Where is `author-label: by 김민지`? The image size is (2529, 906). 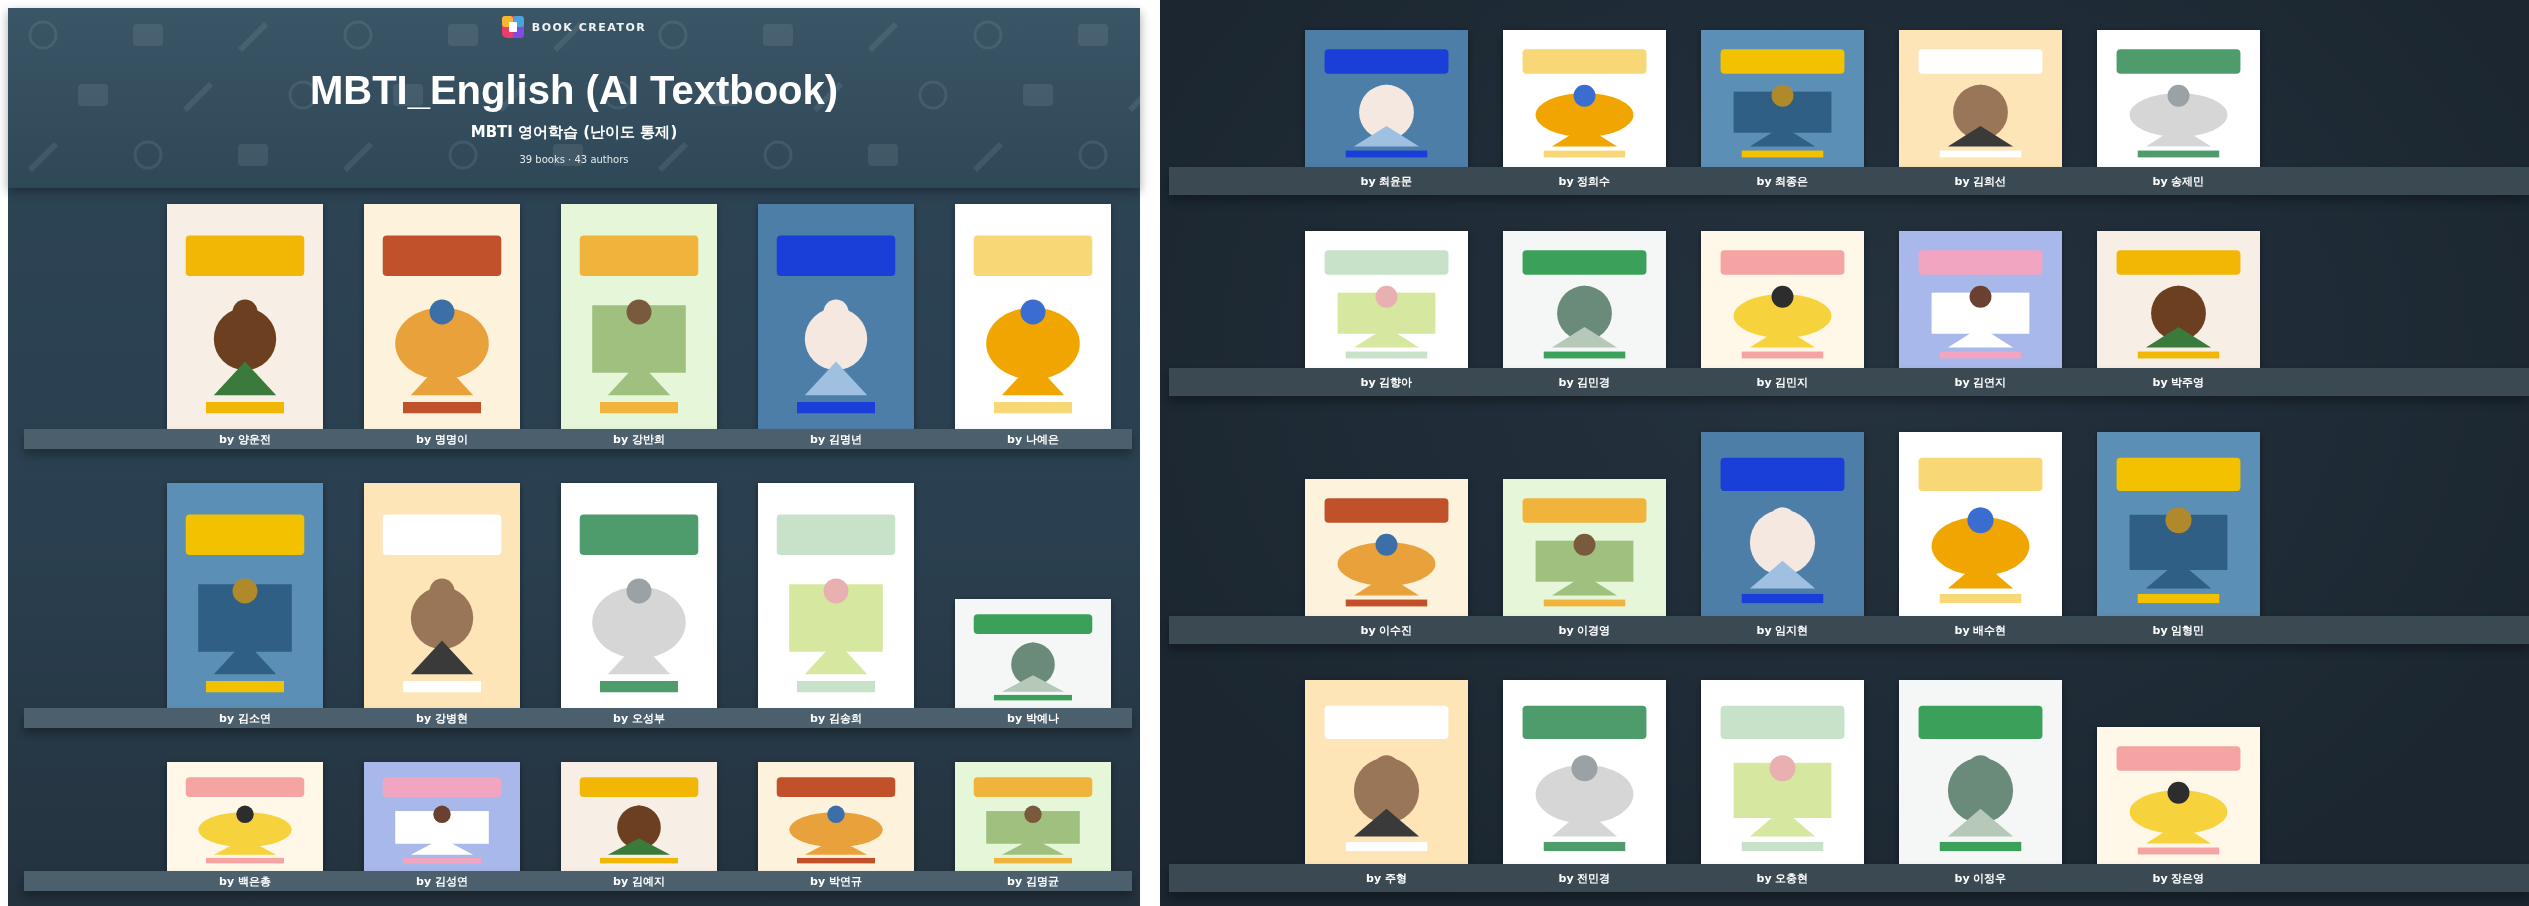 author-label: by 김민지 is located at coordinates (1782, 382).